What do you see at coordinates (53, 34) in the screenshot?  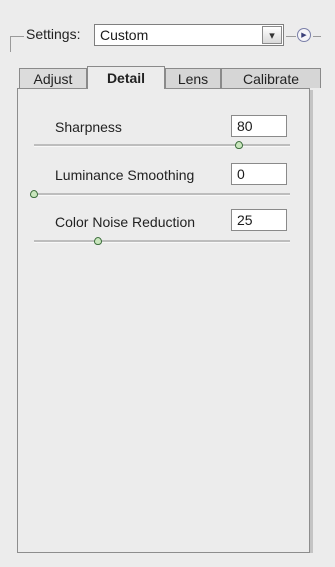 I see `settings-label: Settings:` at bounding box center [53, 34].